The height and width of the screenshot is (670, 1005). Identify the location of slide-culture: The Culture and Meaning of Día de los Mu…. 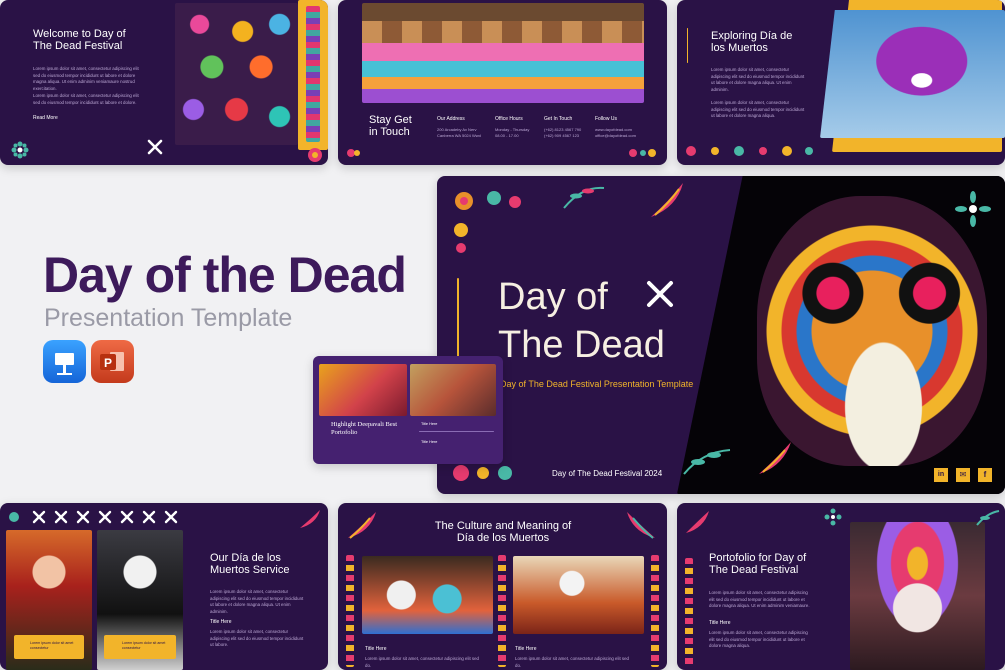
(502, 586).